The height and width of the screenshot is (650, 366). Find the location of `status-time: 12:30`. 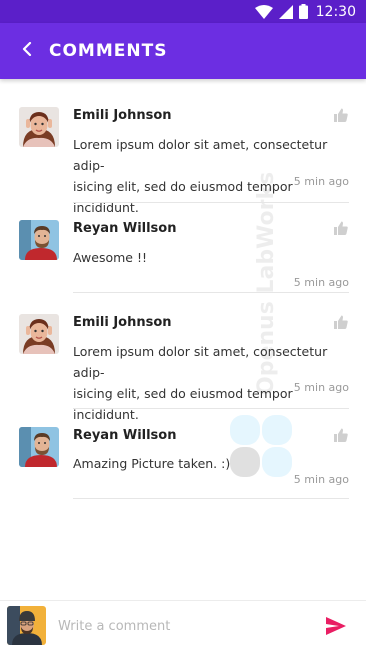

status-time: 12:30 is located at coordinates (335, 11).